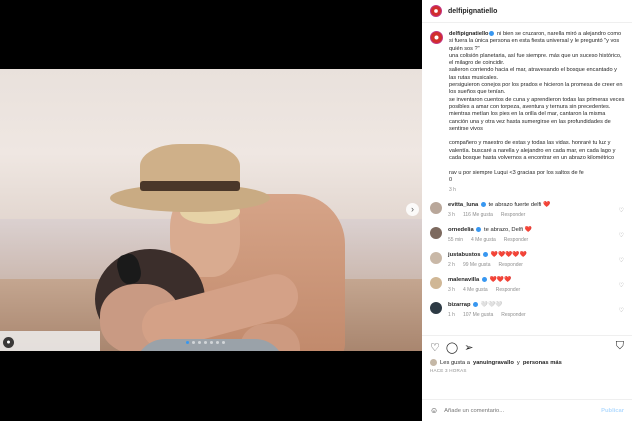 This screenshot has width=632, height=421. What do you see at coordinates (542, 363) in the screenshot?
I see `likes-others-link: personas más` at bounding box center [542, 363].